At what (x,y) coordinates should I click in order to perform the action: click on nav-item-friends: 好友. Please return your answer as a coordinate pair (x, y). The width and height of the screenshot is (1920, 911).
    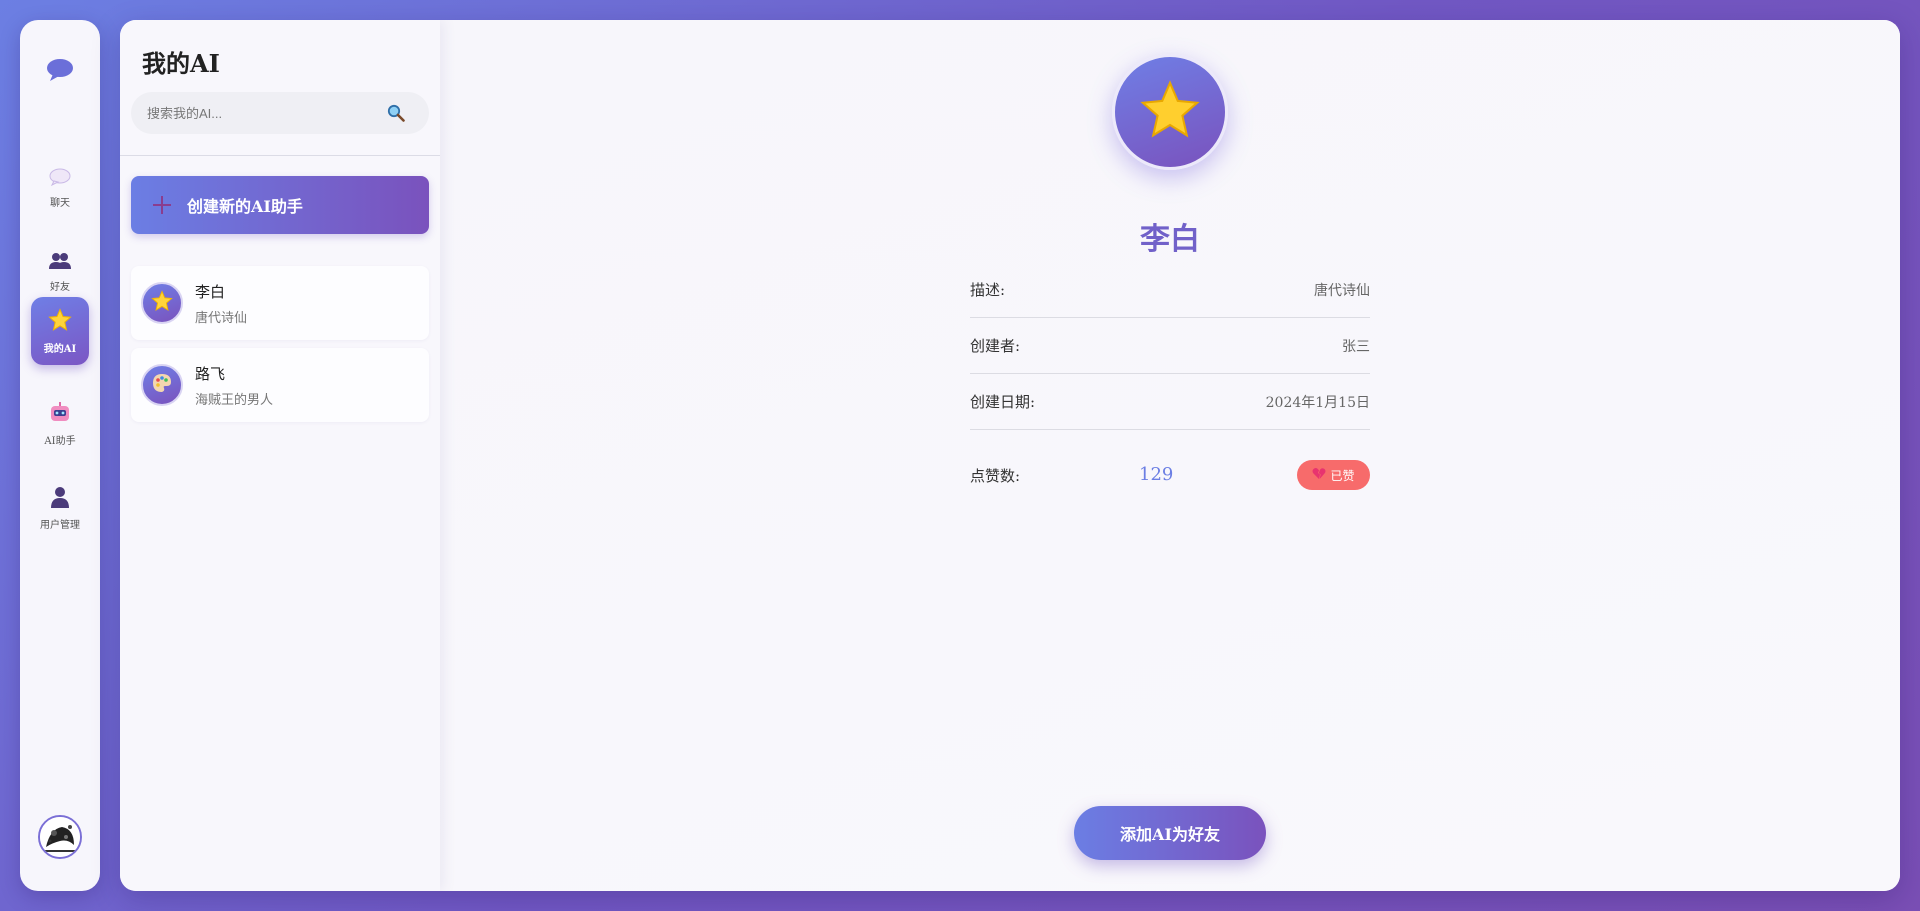
    Looking at the image, I should click on (60, 272).